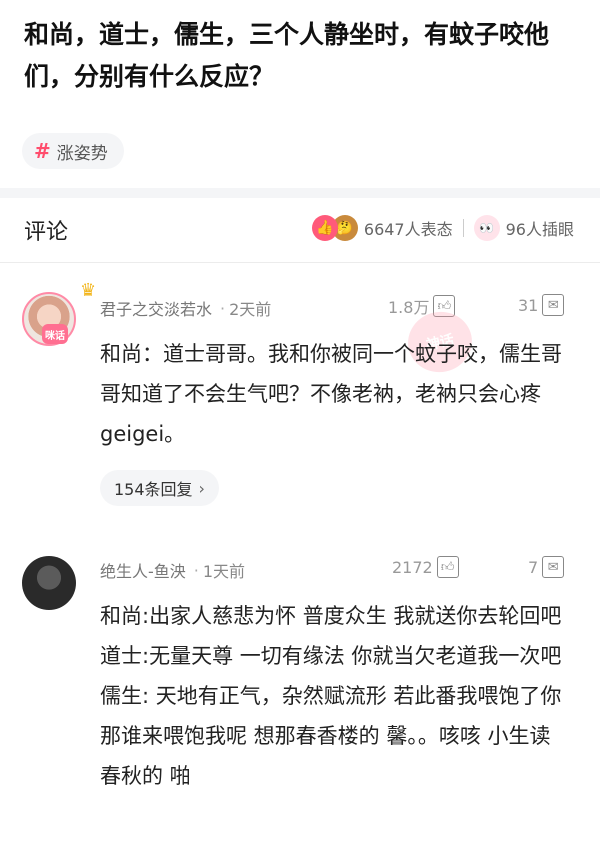 This screenshot has width=600, height=850. I want to click on comments-header: 评论 👍 🤔 6647人表态 👀 96人插眼, so click(300, 231).